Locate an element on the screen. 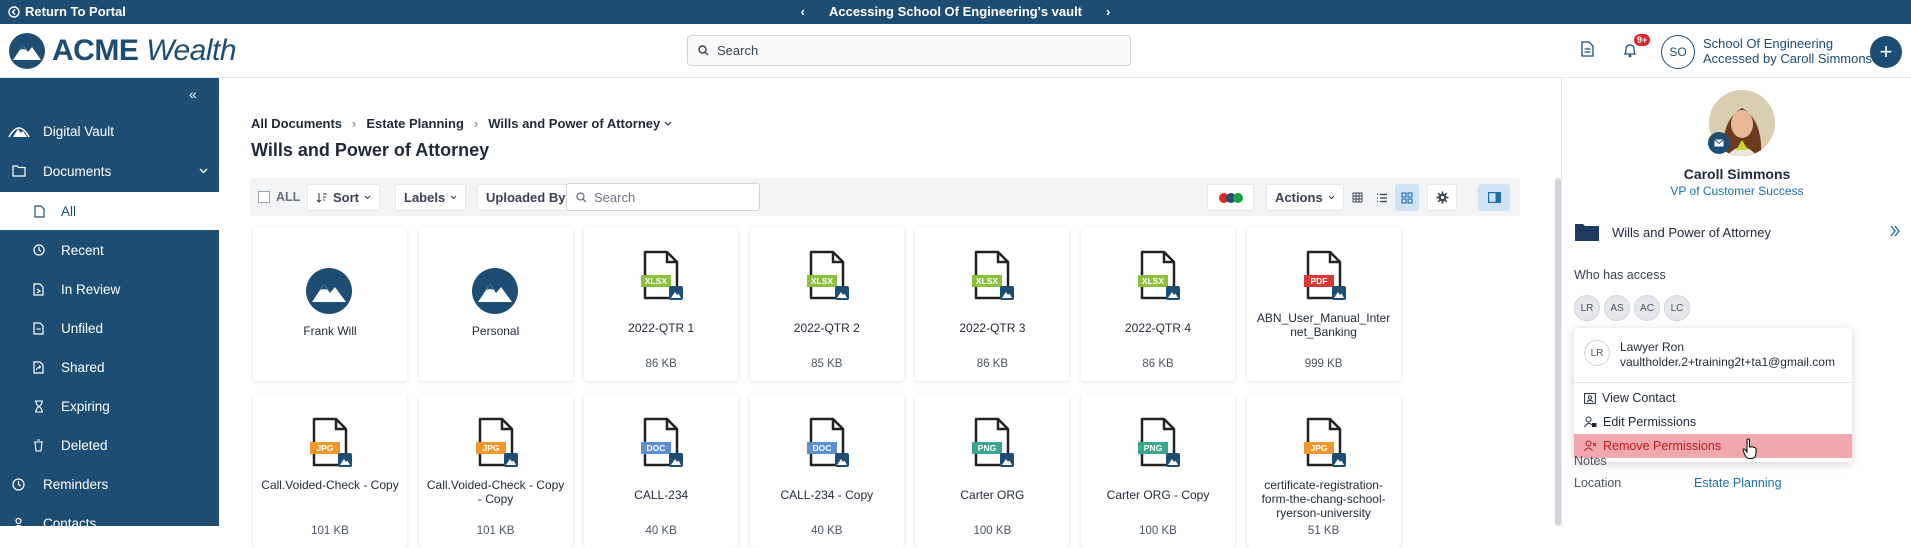  select-all-control: ALL is located at coordinates (279, 197).